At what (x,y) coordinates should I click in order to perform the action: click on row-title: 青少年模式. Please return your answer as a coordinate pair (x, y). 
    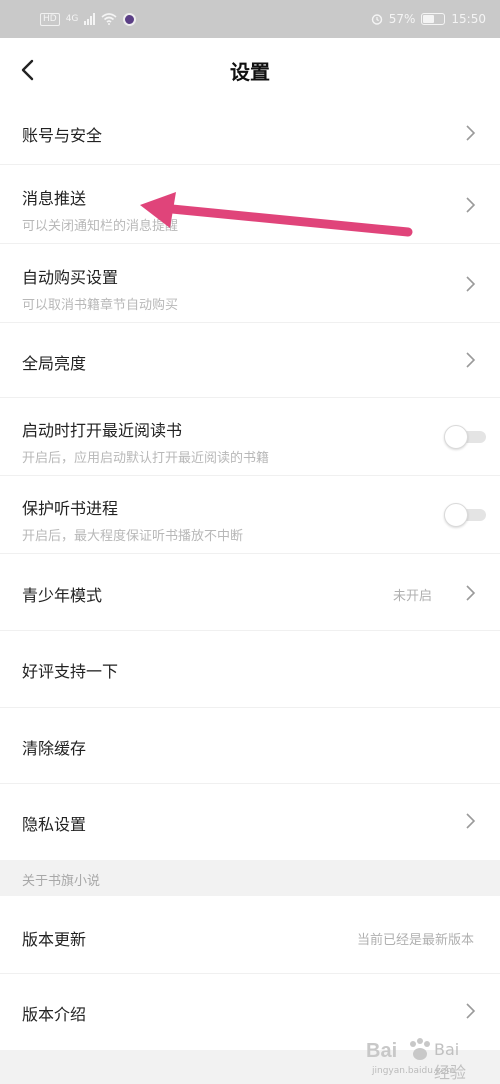
    Looking at the image, I should click on (62, 595).